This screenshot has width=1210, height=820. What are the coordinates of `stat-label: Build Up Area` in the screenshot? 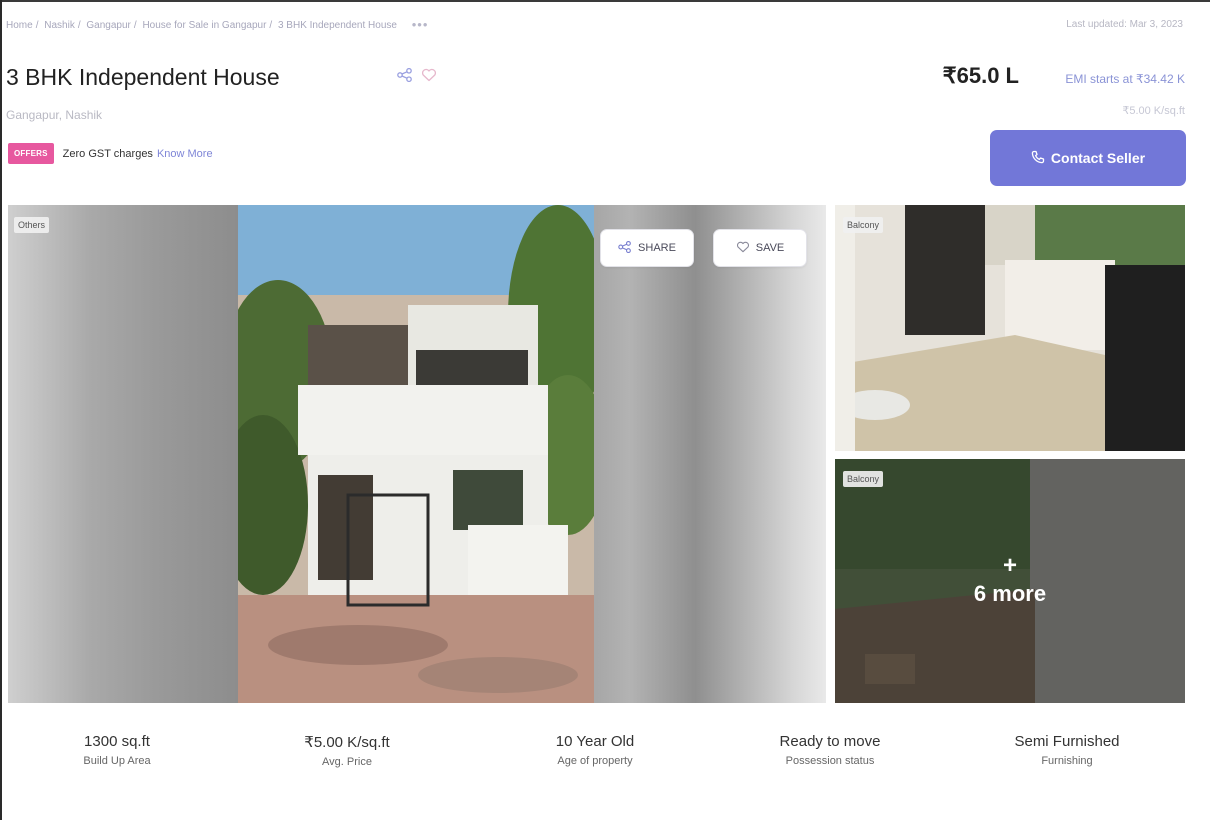 It's located at (117, 761).